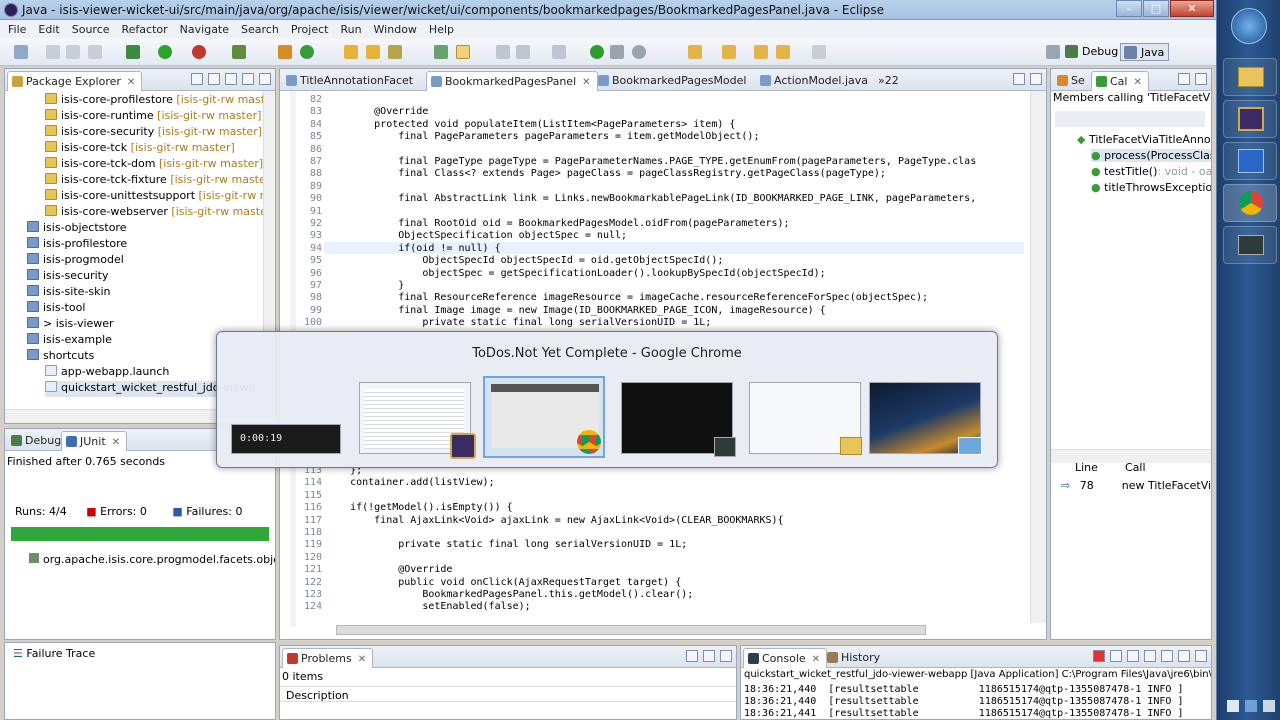 This screenshot has width=1280, height=720. What do you see at coordinates (199, 52) in the screenshot?
I see `external-tools-icon` at bounding box center [199, 52].